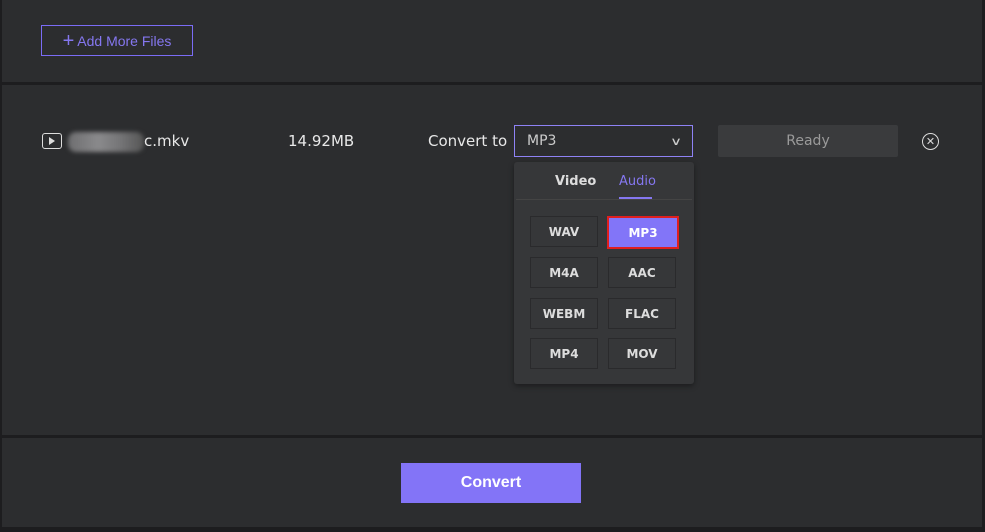 The width and height of the screenshot is (985, 532). Describe the element at coordinates (642, 272) in the screenshot. I see `format-aac: AAC` at that location.